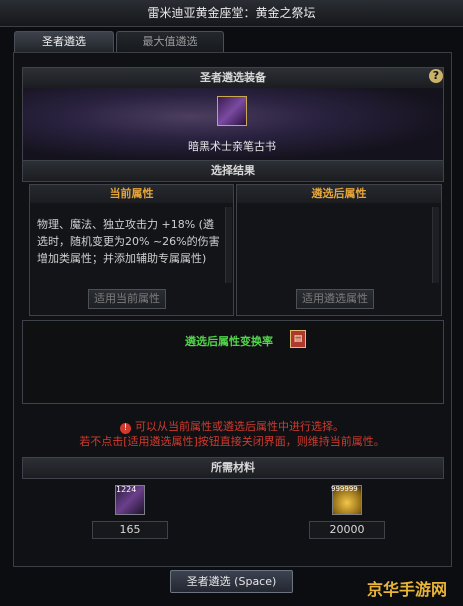 Image resolution: width=463 pixels, height=606 pixels. Describe the element at coordinates (436, 76) in the screenshot. I see `help-icon: ?` at that location.